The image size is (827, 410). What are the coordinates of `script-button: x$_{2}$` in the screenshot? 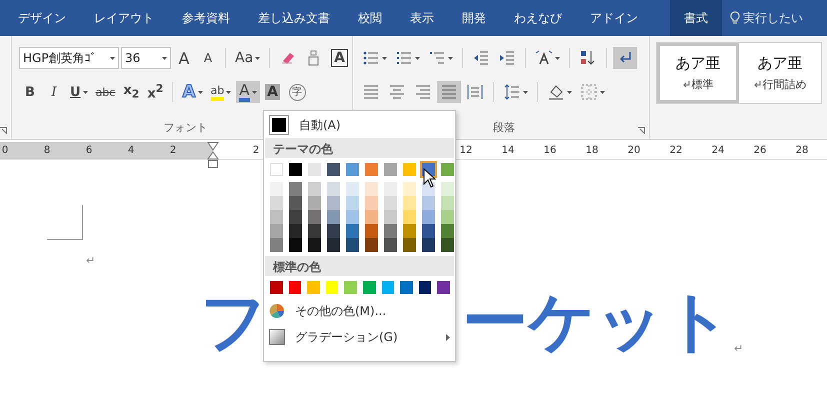 It's located at (131, 92).